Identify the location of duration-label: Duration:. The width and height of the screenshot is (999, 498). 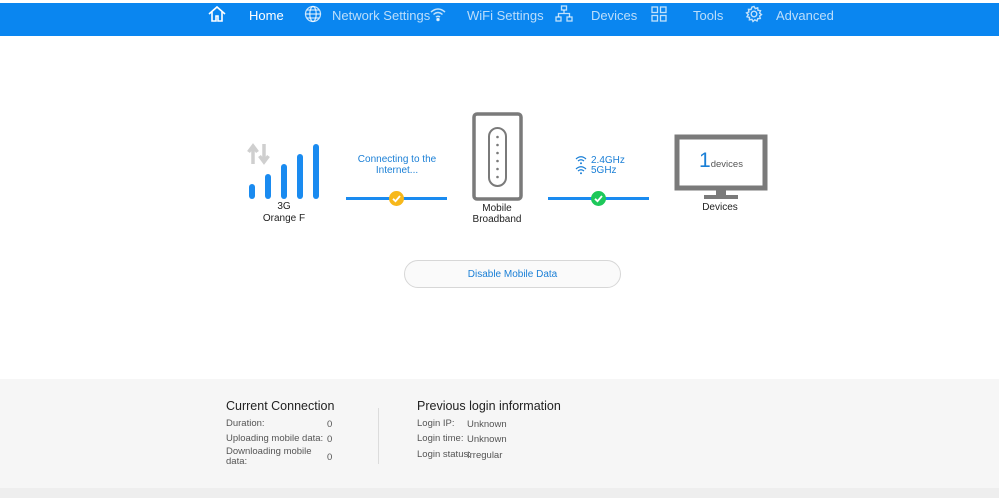
(245, 423).